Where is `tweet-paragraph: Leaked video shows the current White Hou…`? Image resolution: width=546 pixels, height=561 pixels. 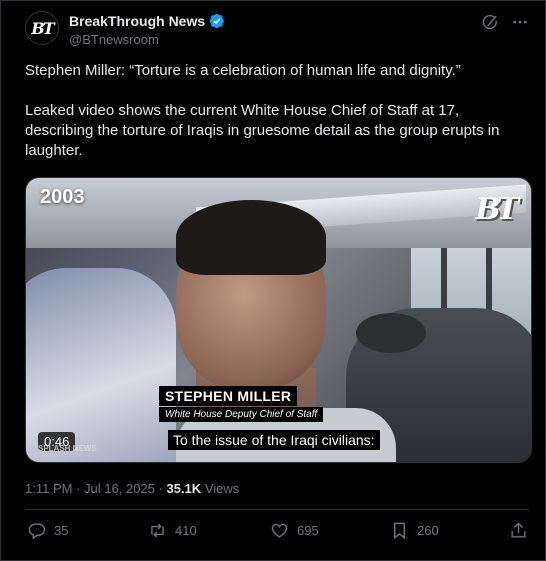
tweet-paragraph: Leaked video shows the current White Hou… is located at coordinates (262, 130).